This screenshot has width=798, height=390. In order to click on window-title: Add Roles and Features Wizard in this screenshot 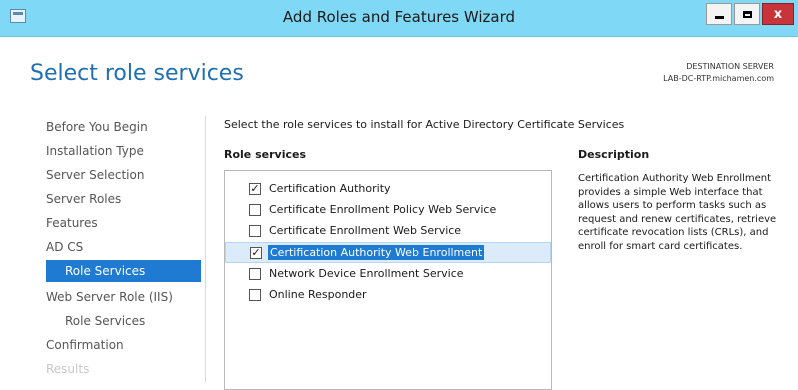, I will do `click(399, 17)`.